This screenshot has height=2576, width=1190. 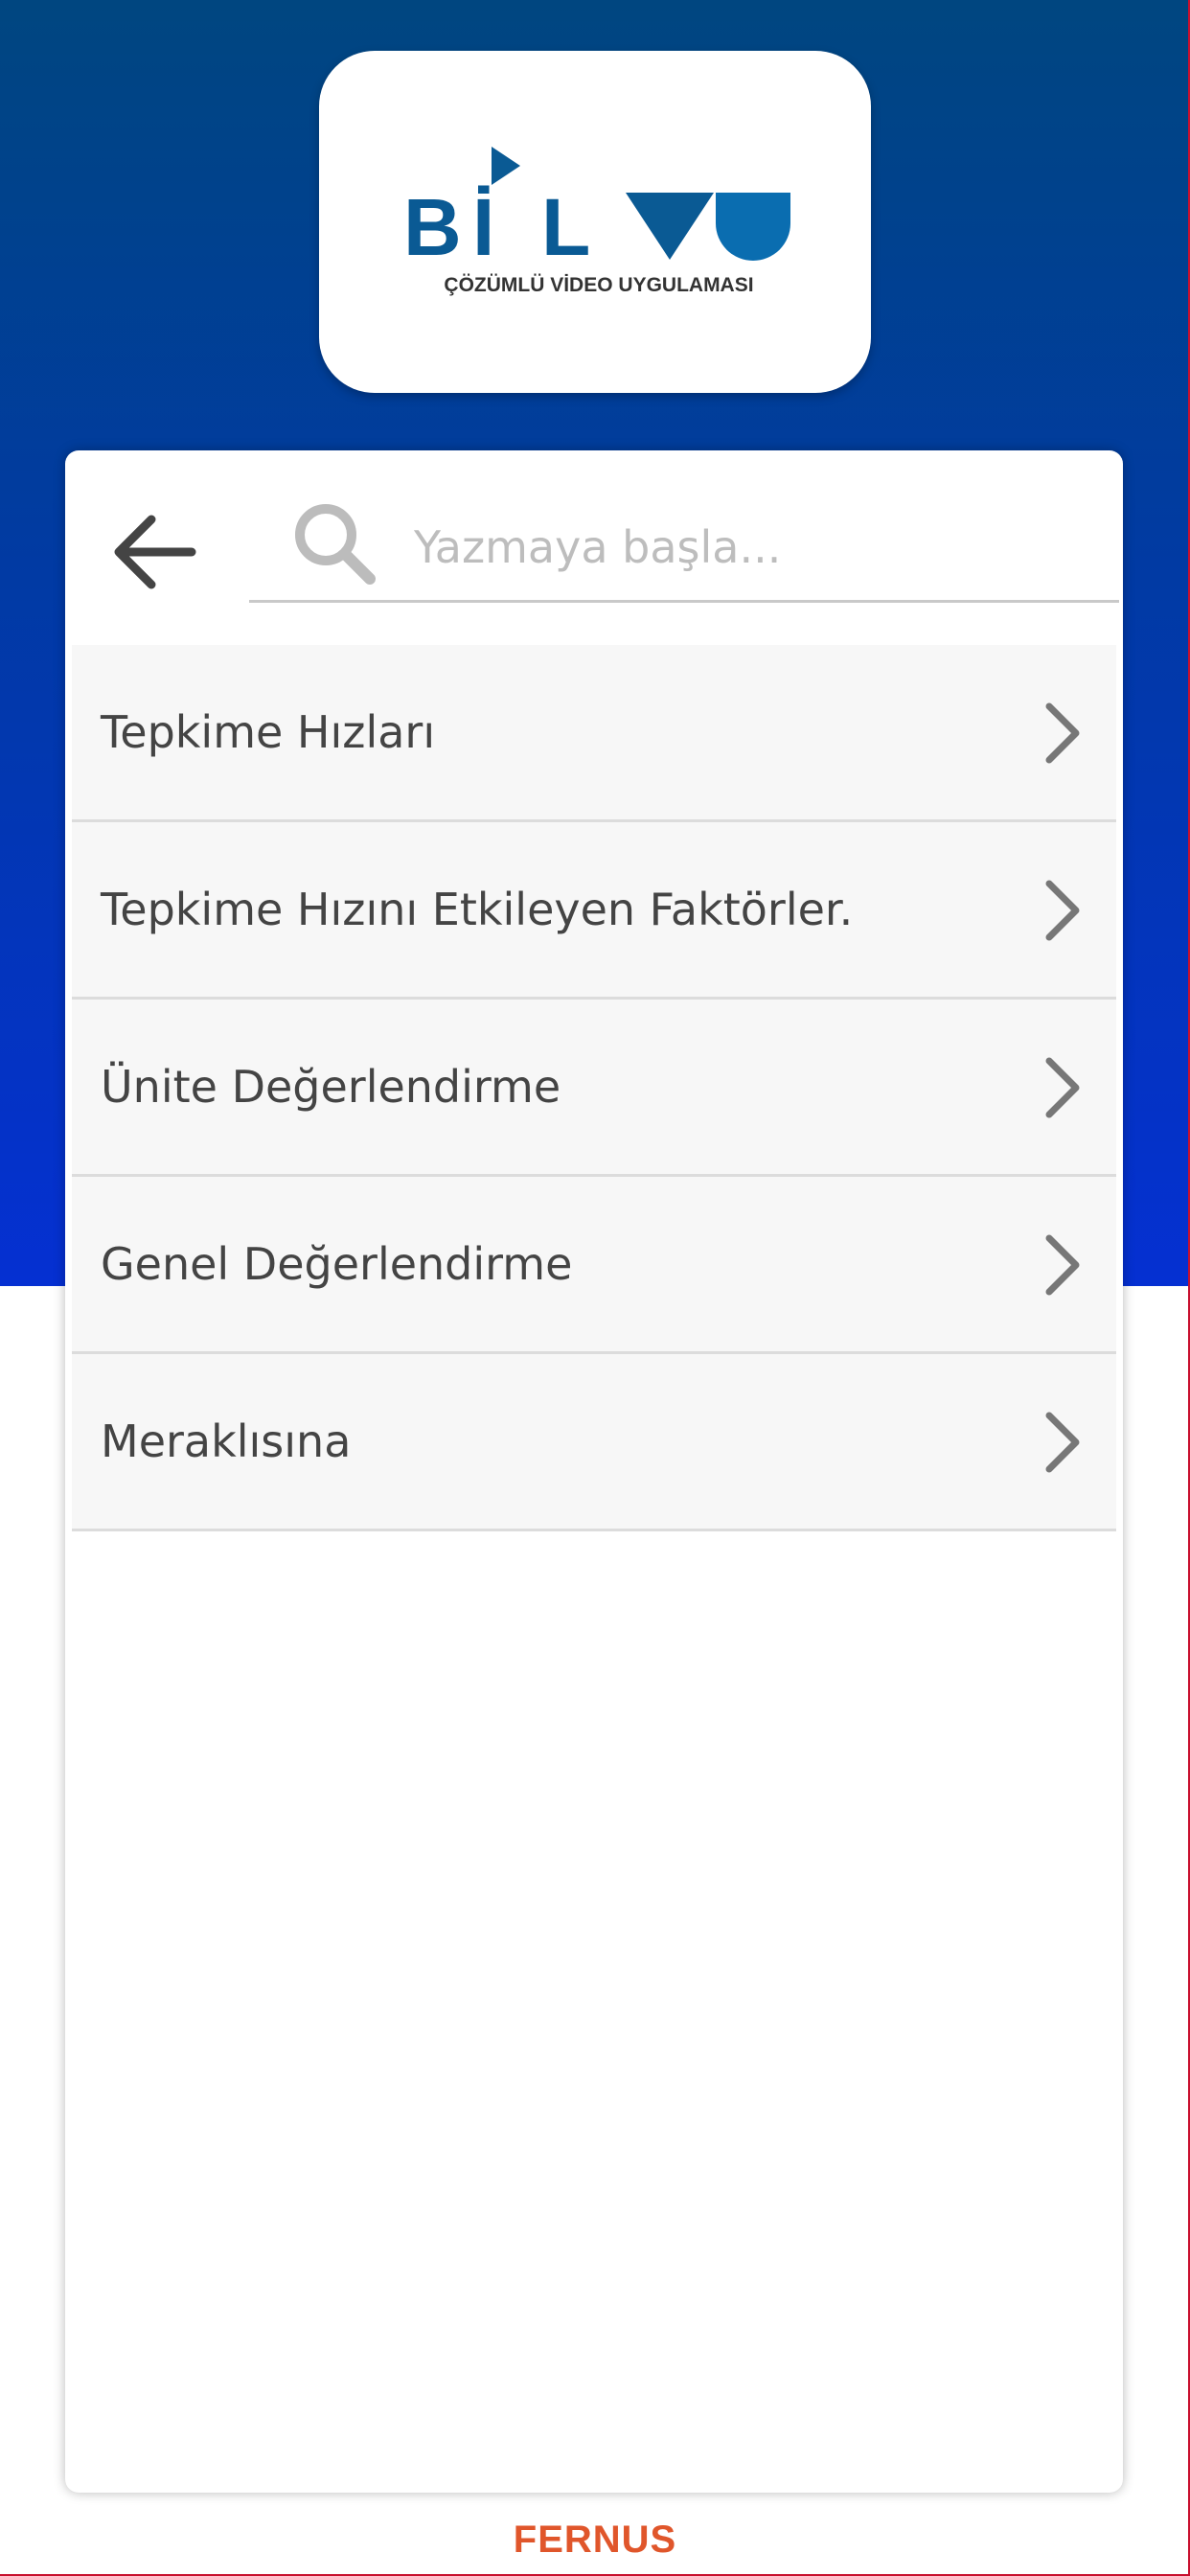 What do you see at coordinates (478, 909) in the screenshot?
I see `list-item-label: Tepkime Hızını Etkileyen Faktörler.` at bounding box center [478, 909].